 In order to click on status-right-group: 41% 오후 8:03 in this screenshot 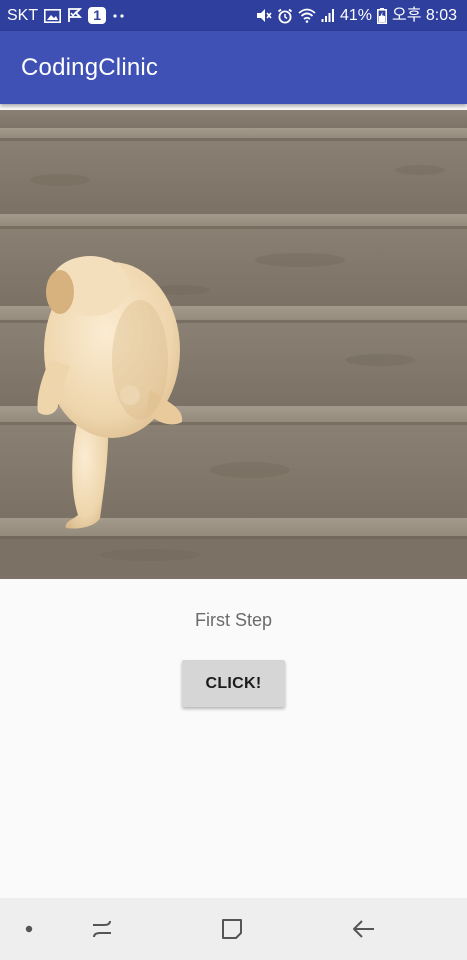, I will do `click(356, 15)`.